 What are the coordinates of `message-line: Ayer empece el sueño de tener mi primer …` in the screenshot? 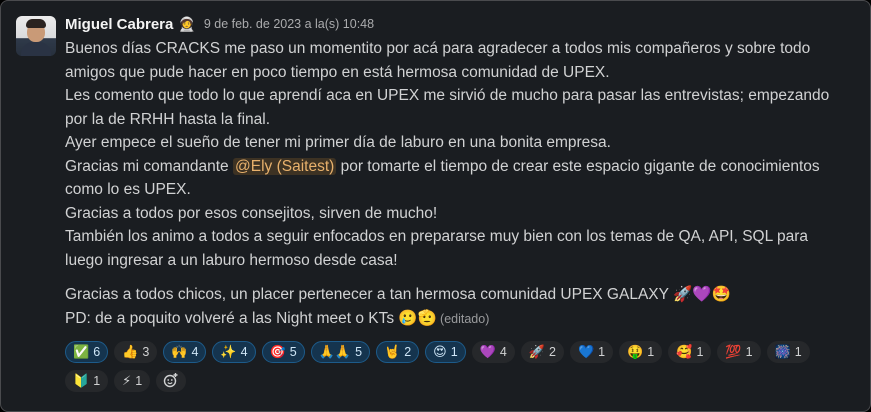 It's located at (338, 142).